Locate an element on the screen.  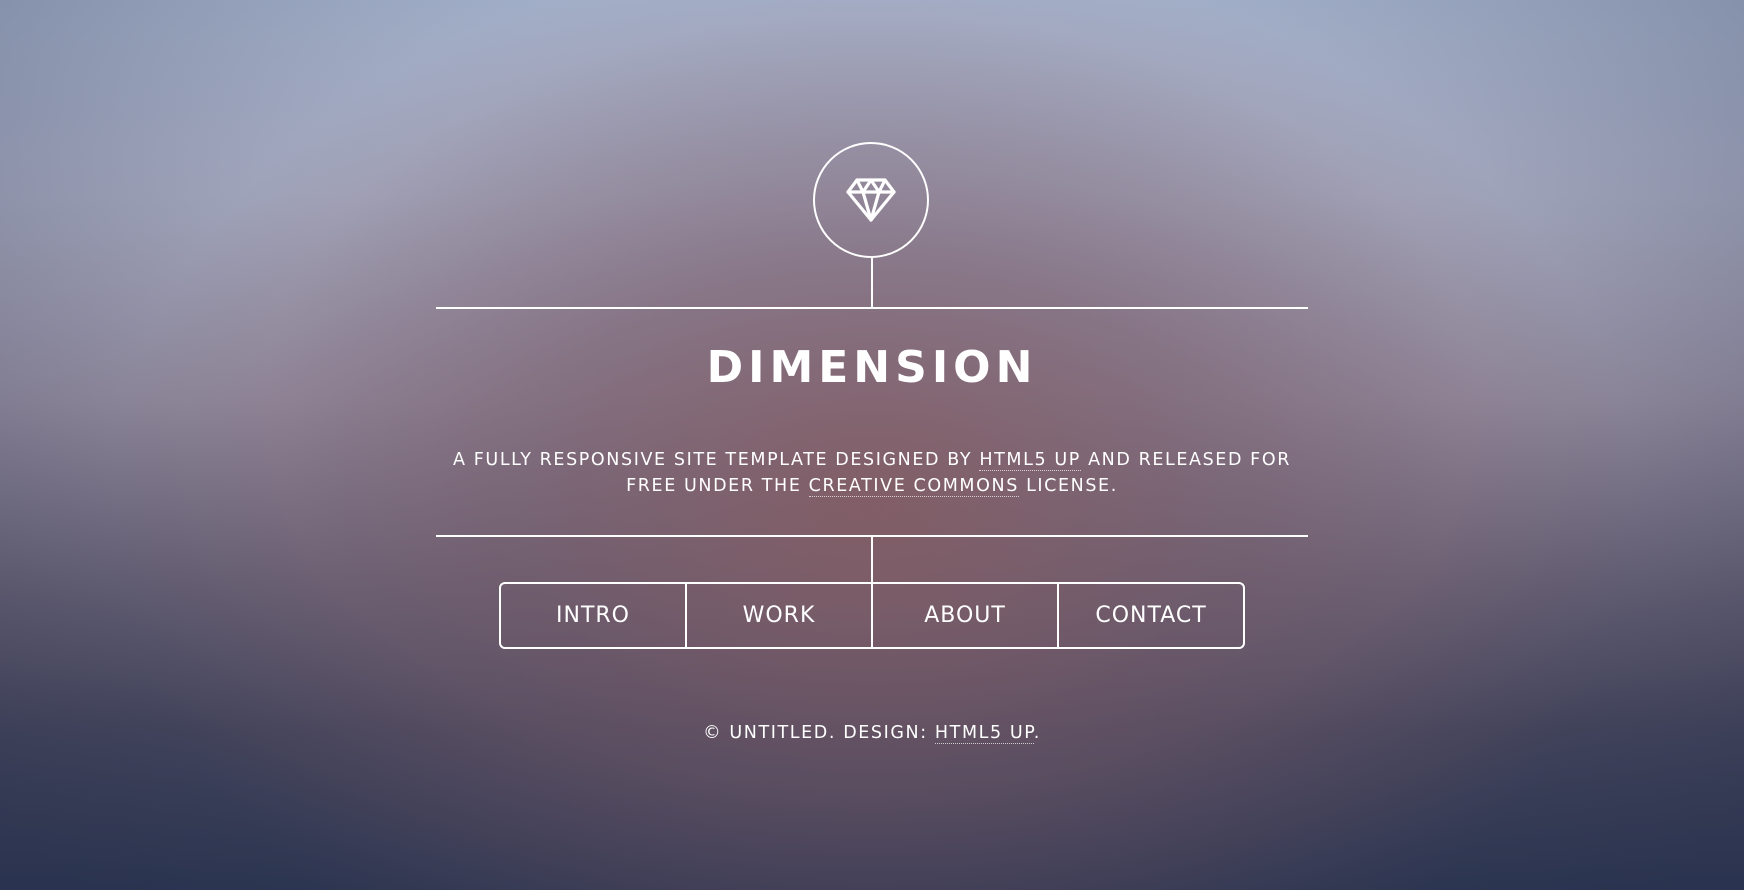
main-nav: Intro Work About Contact is located at coordinates (872, 615).